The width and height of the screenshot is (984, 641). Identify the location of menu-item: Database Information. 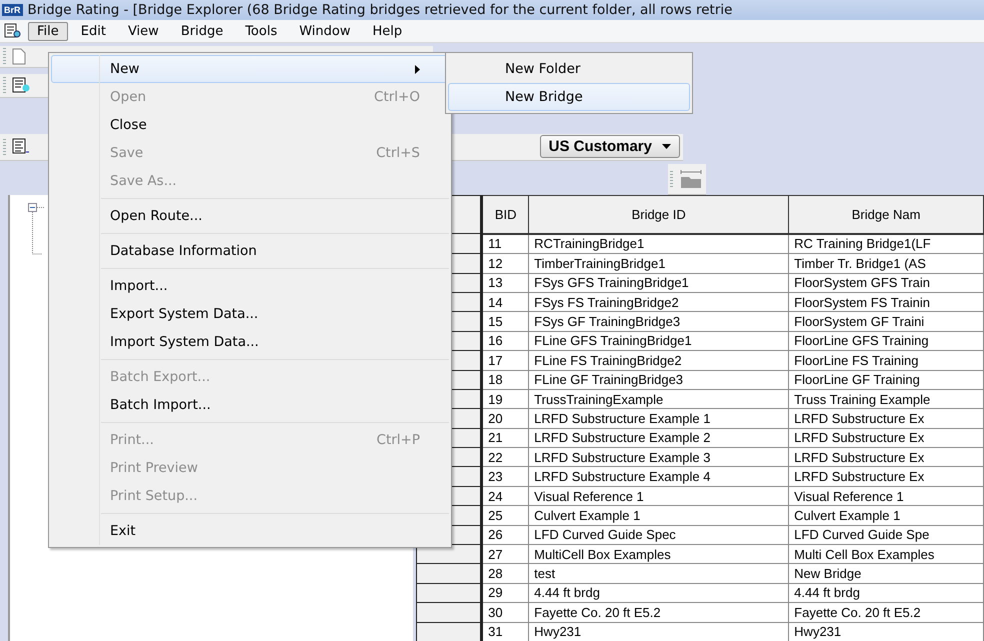
(250, 251).